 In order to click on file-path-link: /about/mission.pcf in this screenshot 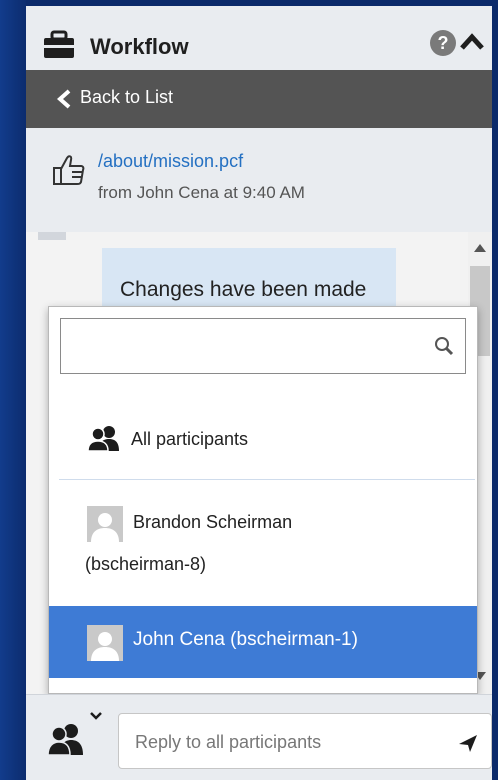, I will do `click(170, 161)`.